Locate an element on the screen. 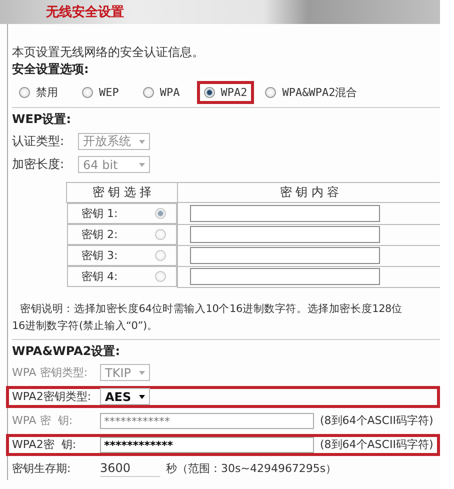  security-option: 禁用 is located at coordinates (38, 92).